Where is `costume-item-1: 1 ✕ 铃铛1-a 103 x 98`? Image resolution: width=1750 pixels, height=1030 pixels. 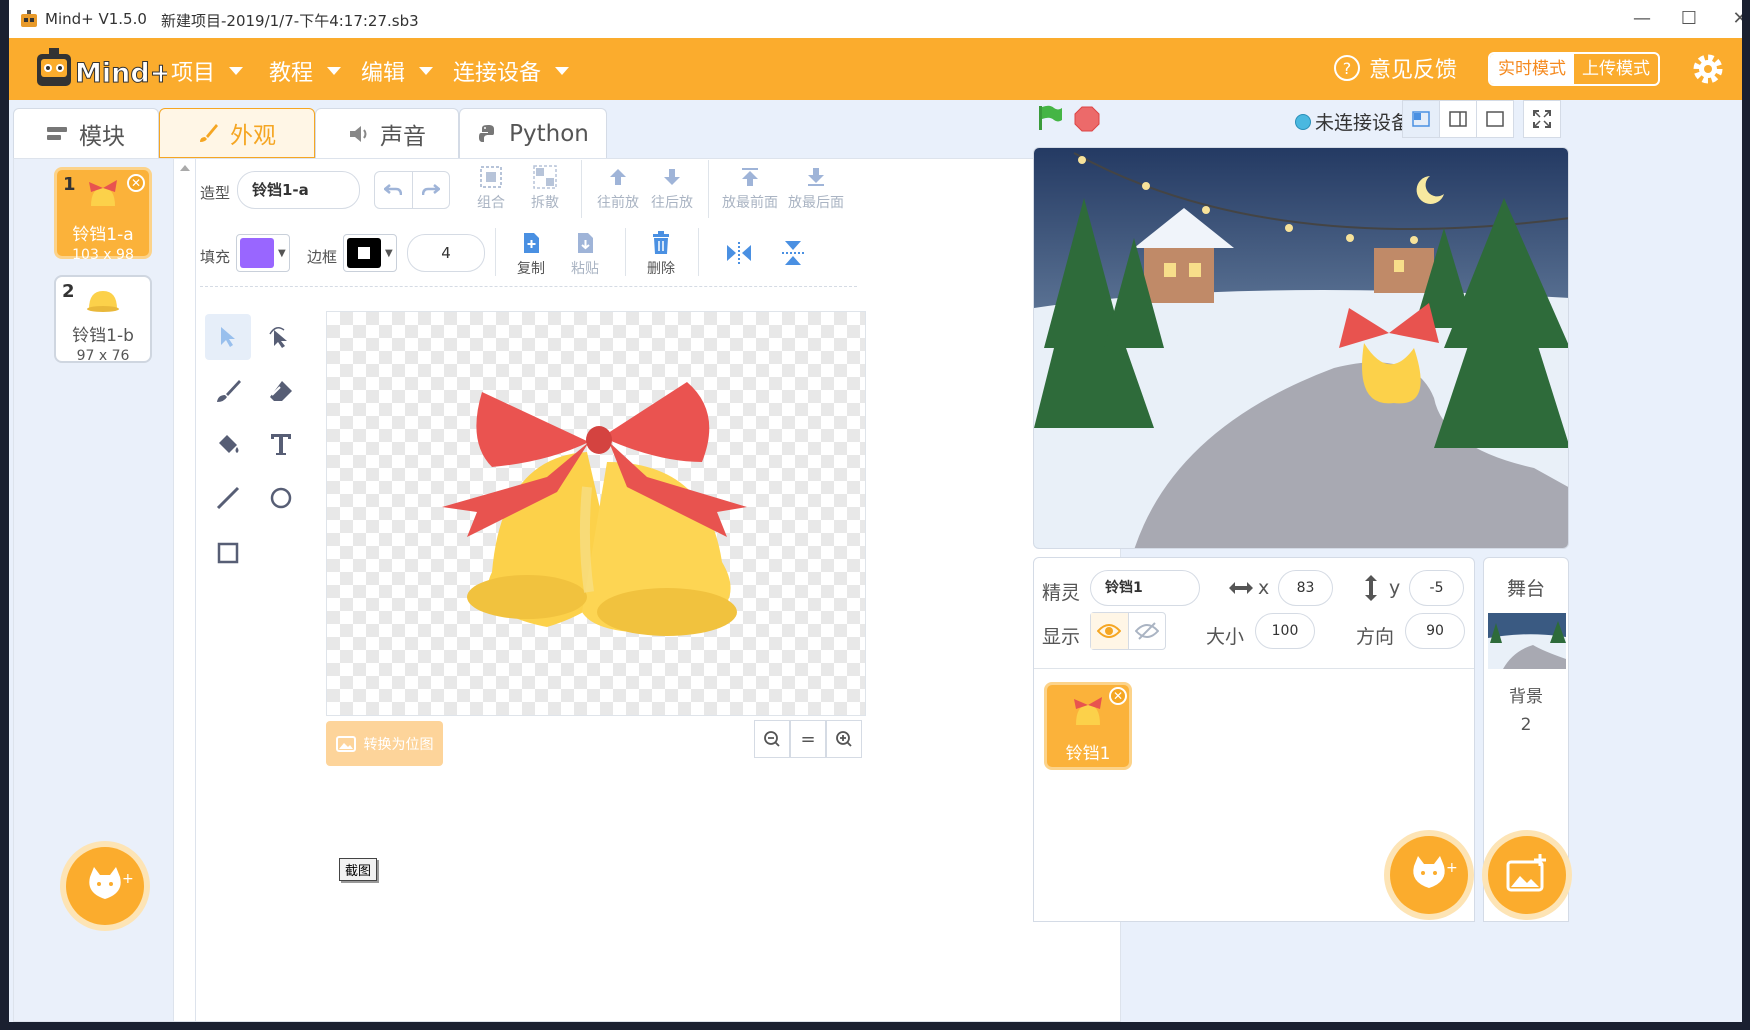 costume-item-1: 1 ✕ 铃铛1-a 103 x 98 is located at coordinates (103, 215).